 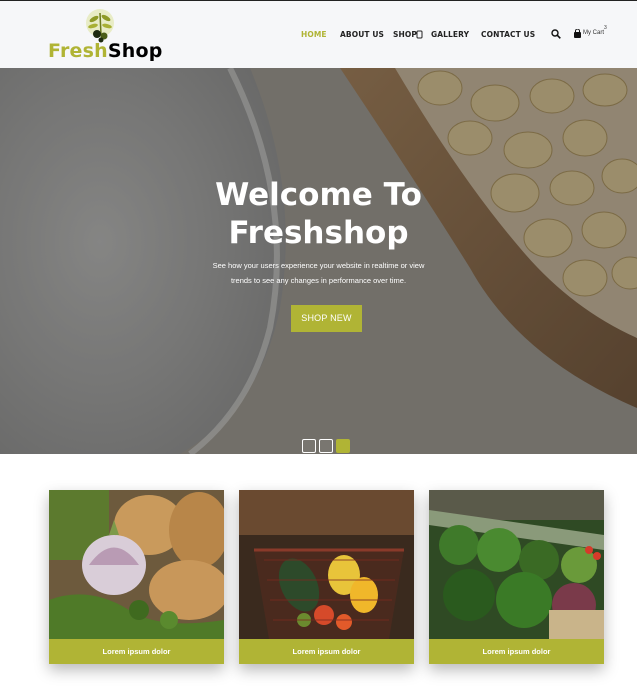 What do you see at coordinates (326, 318) in the screenshot?
I see `shop-new-button: SHOP NEW` at bounding box center [326, 318].